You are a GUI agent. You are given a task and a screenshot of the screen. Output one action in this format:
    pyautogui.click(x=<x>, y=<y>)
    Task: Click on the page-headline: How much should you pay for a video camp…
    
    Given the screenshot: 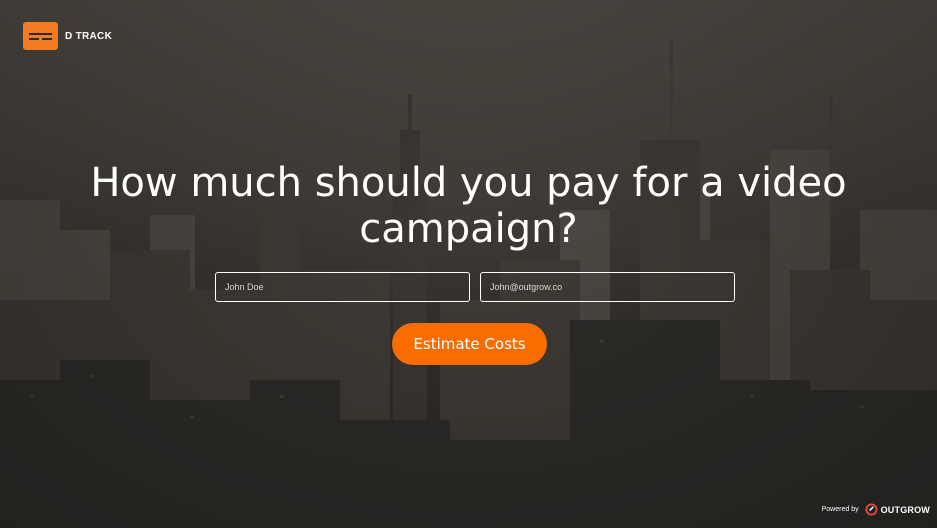 What is the action you would take?
    pyautogui.click(x=468, y=206)
    